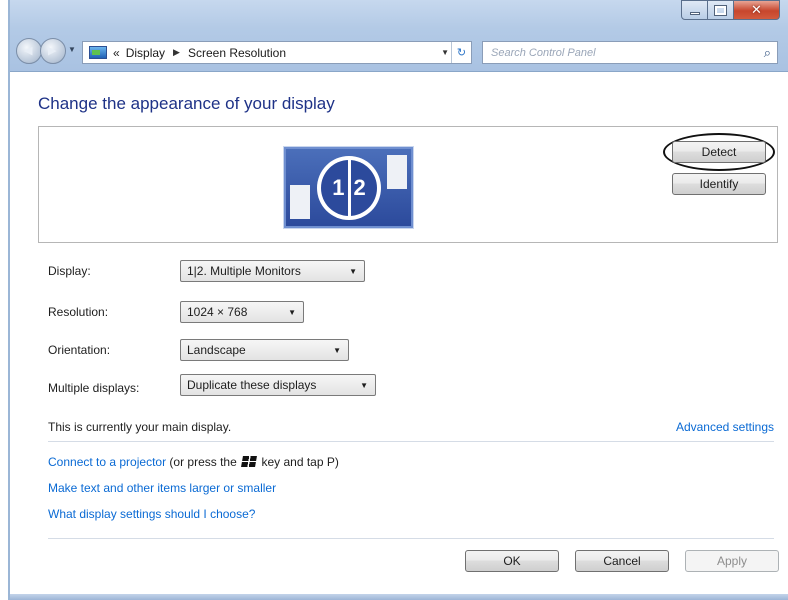 The height and width of the screenshot is (600, 788). I want to click on main-display-status: This is currently your main display., so click(140, 427).